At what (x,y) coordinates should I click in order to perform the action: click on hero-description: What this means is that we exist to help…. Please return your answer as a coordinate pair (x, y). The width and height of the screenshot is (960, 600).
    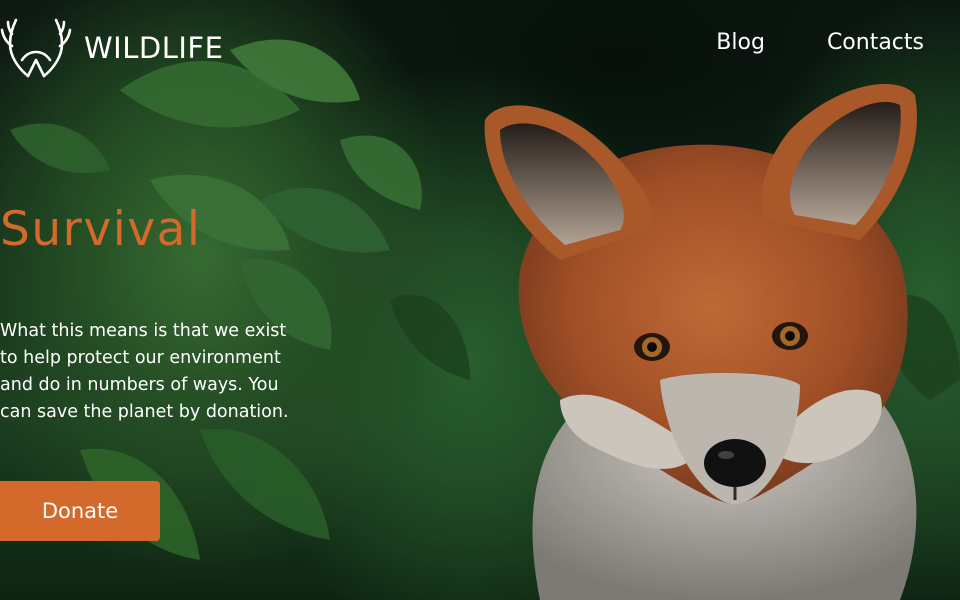
    Looking at the image, I should click on (144, 371).